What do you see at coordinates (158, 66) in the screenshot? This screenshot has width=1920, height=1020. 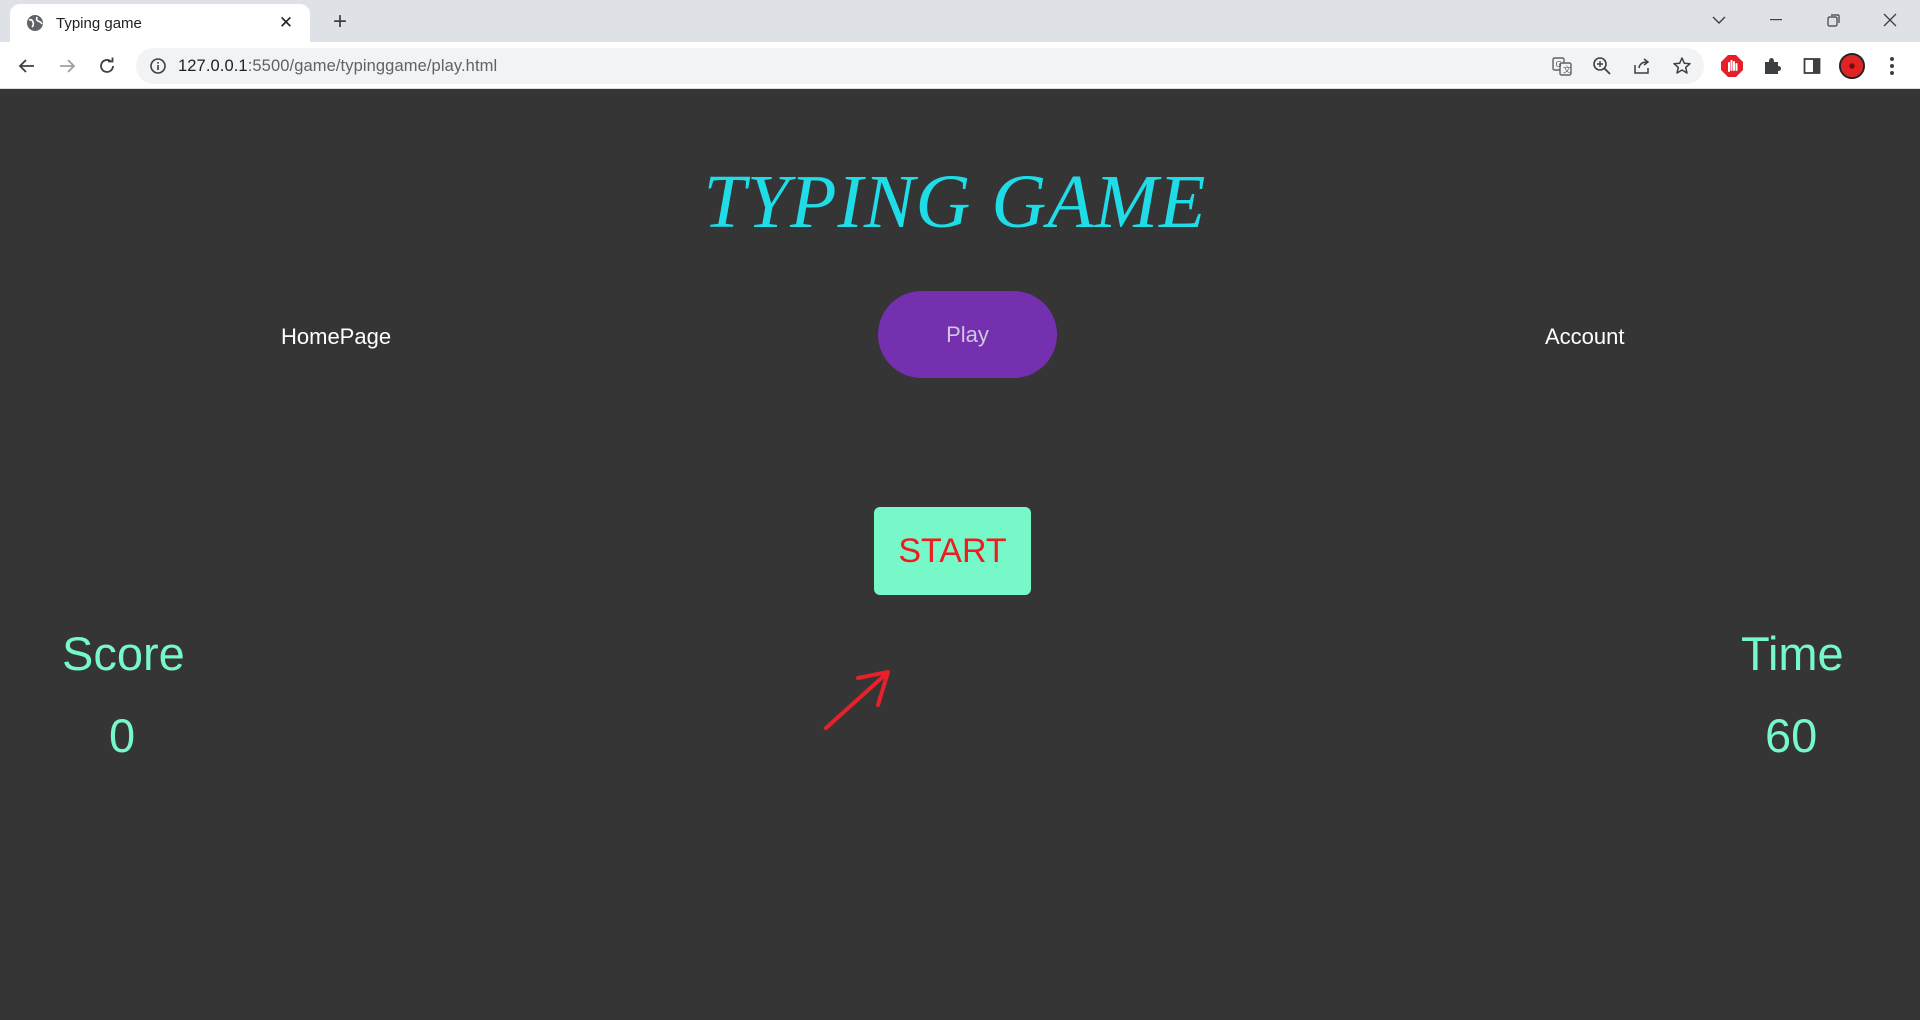 I see `info-icon` at bounding box center [158, 66].